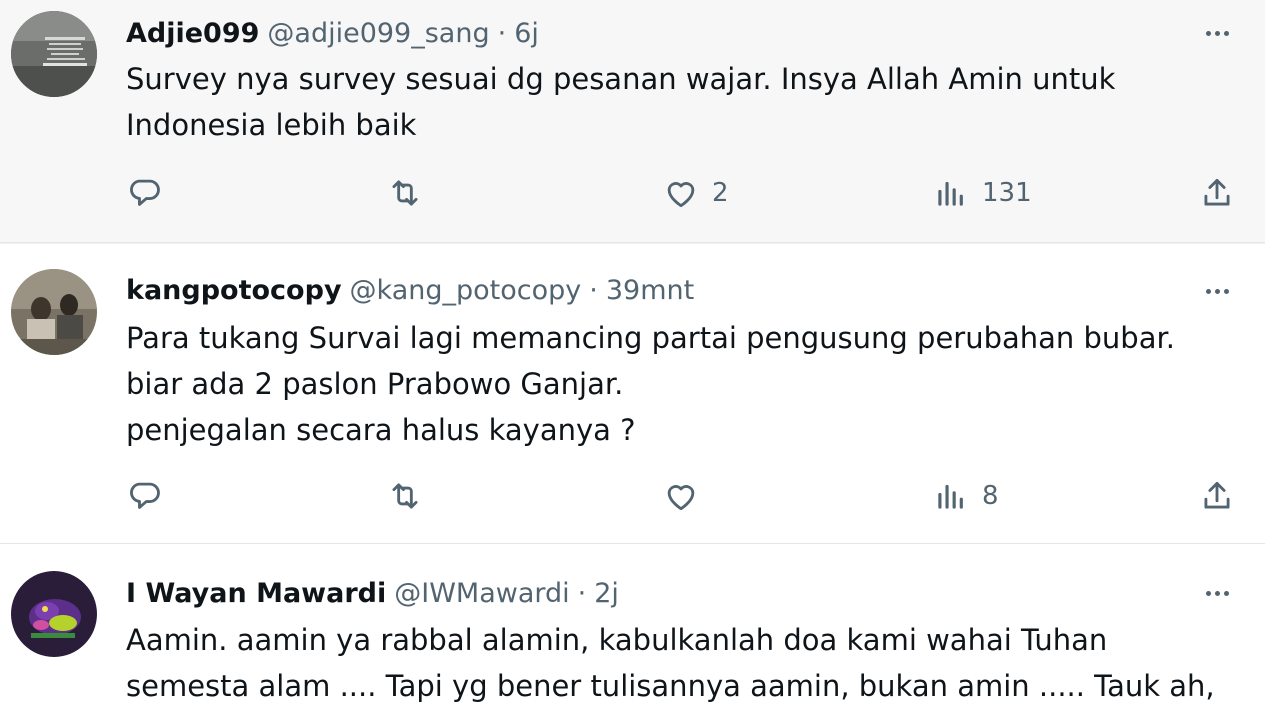 The image size is (1265, 711). What do you see at coordinates (606, 593) in the screenshot?
I see `timestamp: 2j` at bounding box center [606, 593].